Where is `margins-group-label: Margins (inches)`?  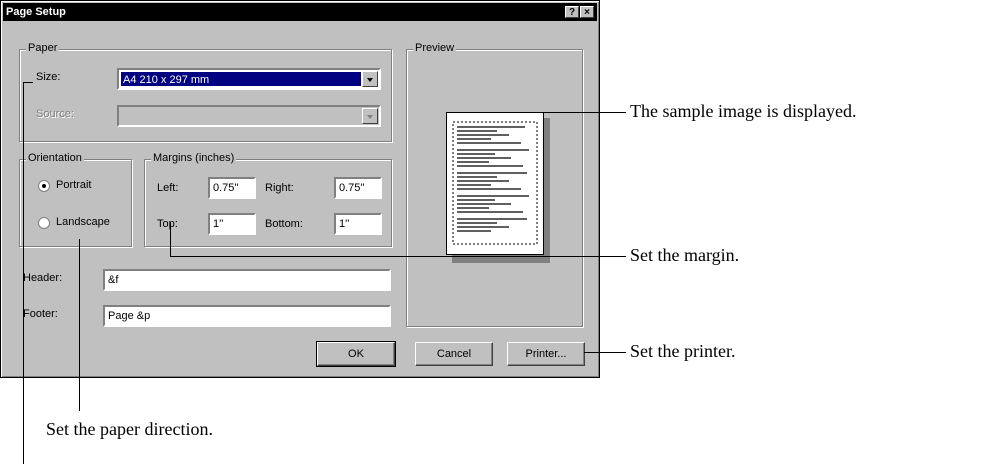 margins-group-label: Margins (inches) is located at coordinates (194, 158).